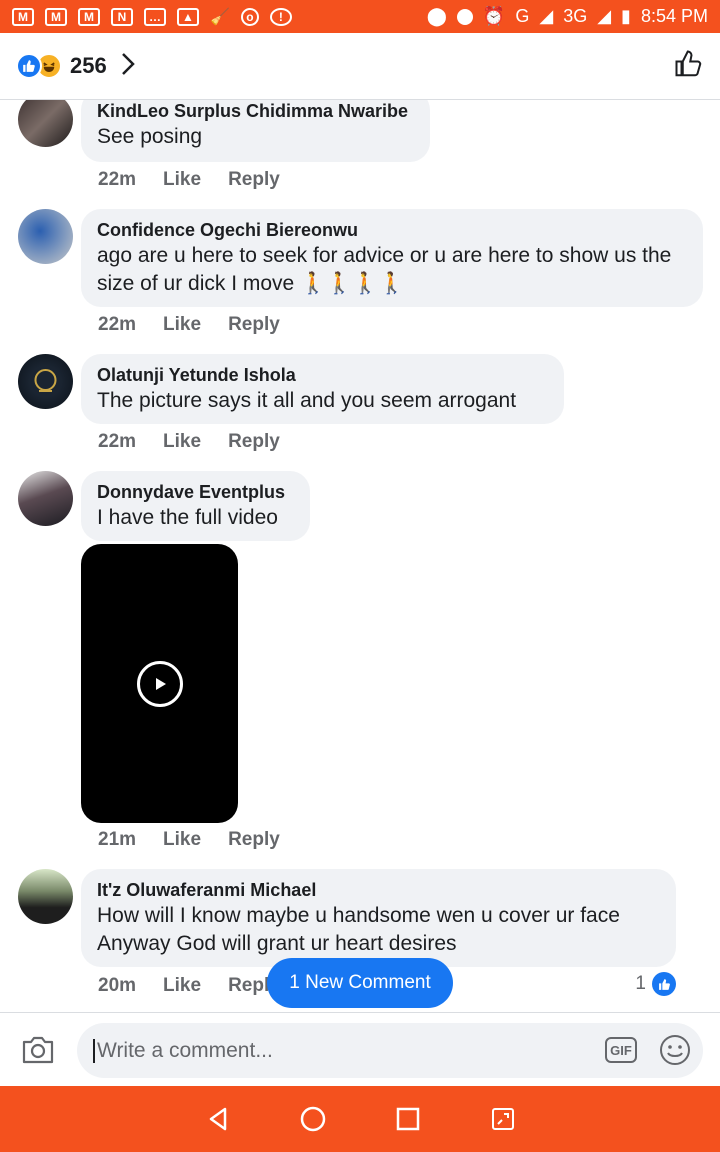 The height and width of the screenshot is (1152, 720). I want to click on mail-icon: M, so click(89, 16).